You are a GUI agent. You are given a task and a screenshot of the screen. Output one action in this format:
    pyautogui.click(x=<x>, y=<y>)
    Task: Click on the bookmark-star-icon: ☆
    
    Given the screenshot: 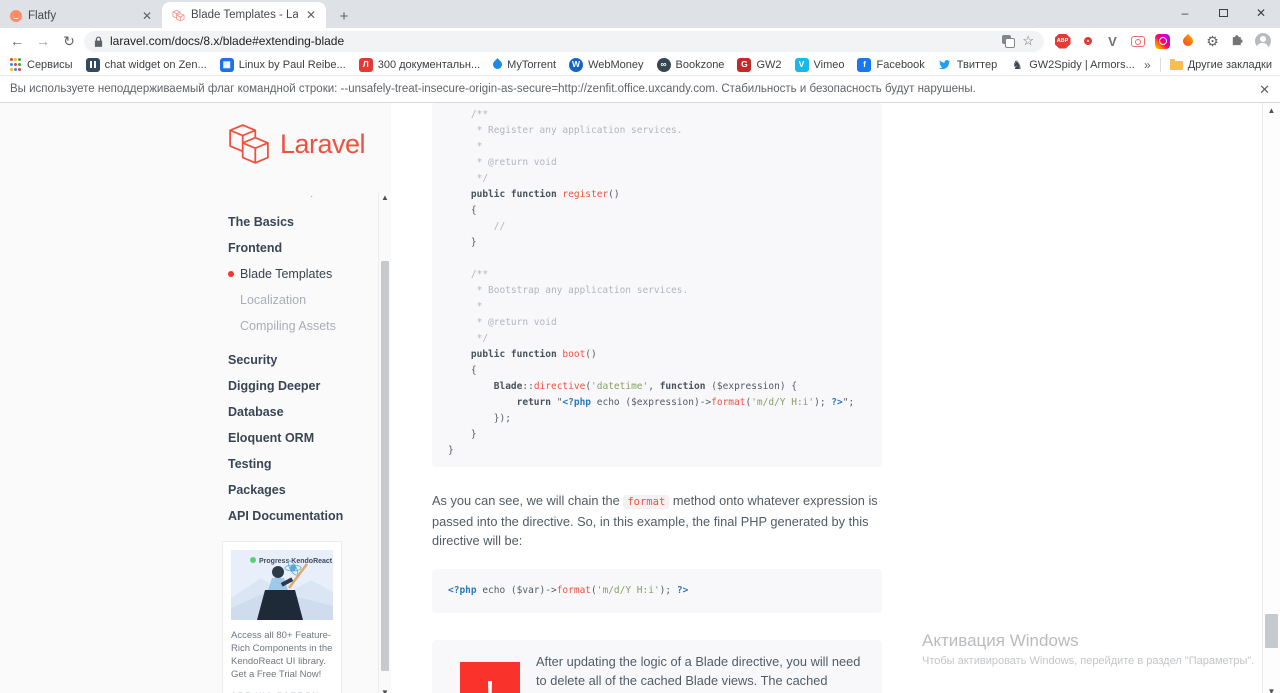 What is the action you would take?
    pyautogui.click(x=1028, y=41)
    